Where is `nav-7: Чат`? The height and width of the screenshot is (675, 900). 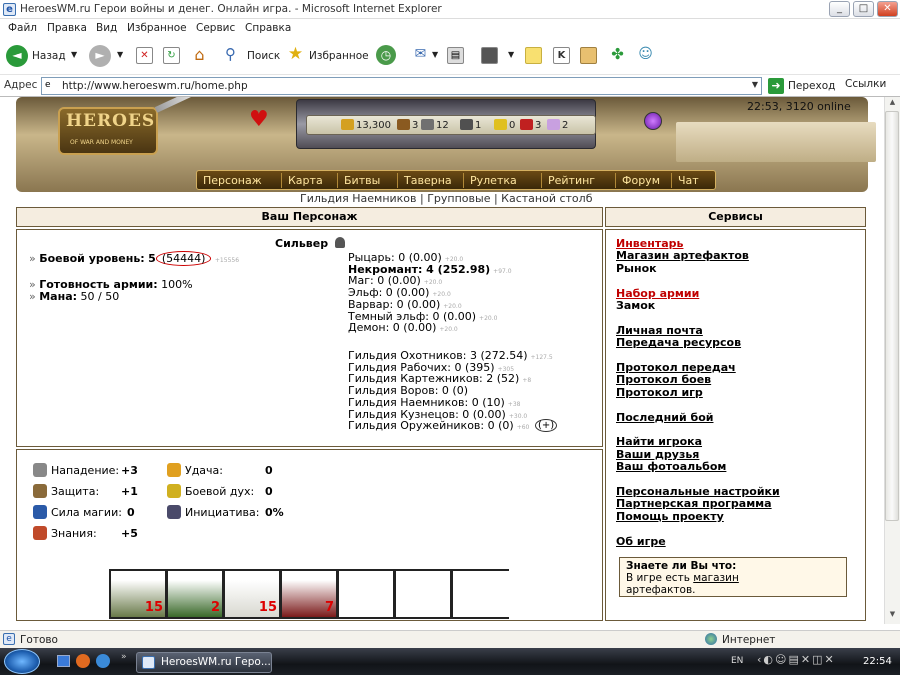
nav-7: Чат is located at coordinates (688, 180).